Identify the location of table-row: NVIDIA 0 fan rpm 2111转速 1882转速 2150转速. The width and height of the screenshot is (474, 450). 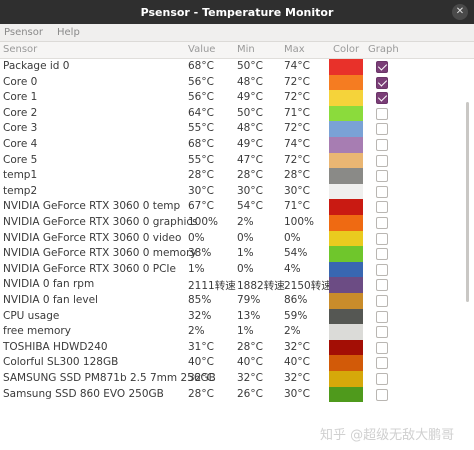
(237, 285).